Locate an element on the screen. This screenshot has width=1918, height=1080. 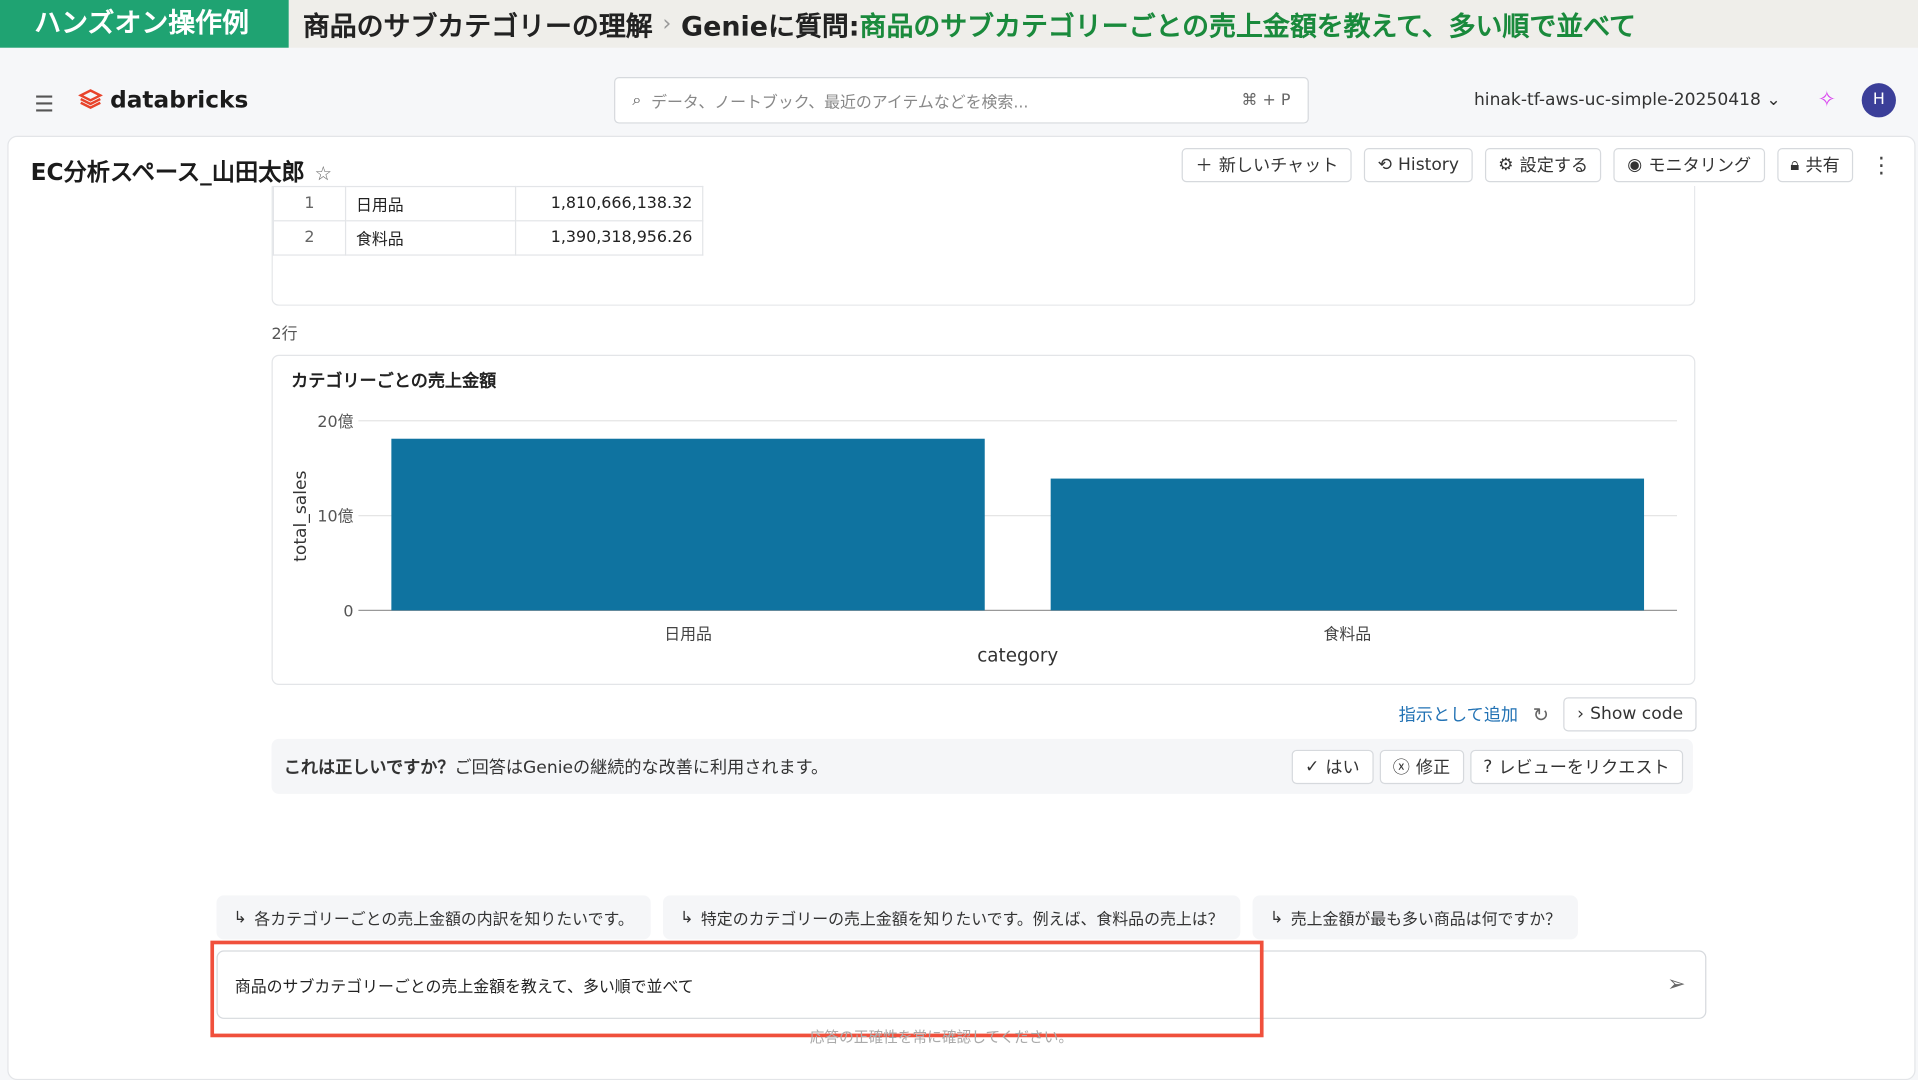
suggestion-chip: ↳ 各カテゴリーごとの売上金額の内訳を知りたいです。 is located at coordinates (433, 917).